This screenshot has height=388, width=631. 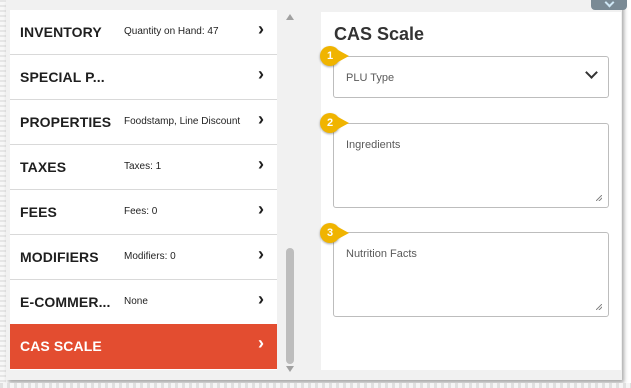 What do you see at coordinates (471, 77) in the screenshot?
I see `plu-type-select: PLU Type` at bounding box center [471, 77].